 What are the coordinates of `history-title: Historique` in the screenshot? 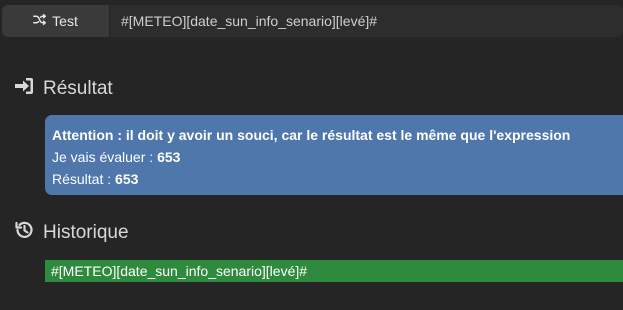 It's located at (86, 232).